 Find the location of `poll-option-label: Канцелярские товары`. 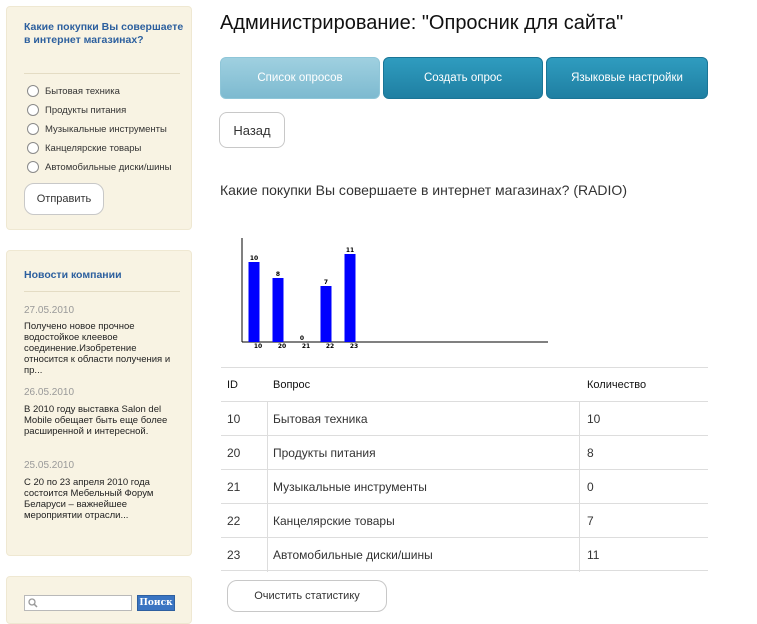

poll-option-label: Канцелярские товары is located at coordinates (93, 148).